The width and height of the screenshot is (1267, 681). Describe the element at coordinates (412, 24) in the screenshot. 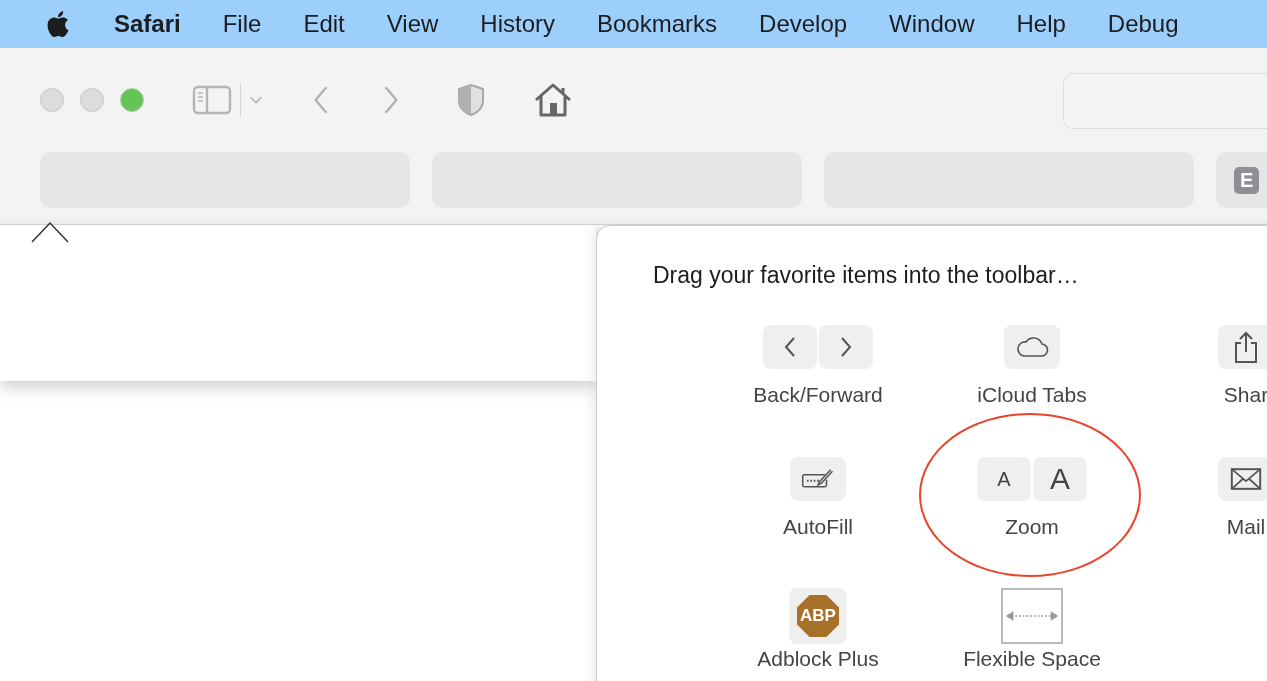

I see `menu-item: View` at that location.